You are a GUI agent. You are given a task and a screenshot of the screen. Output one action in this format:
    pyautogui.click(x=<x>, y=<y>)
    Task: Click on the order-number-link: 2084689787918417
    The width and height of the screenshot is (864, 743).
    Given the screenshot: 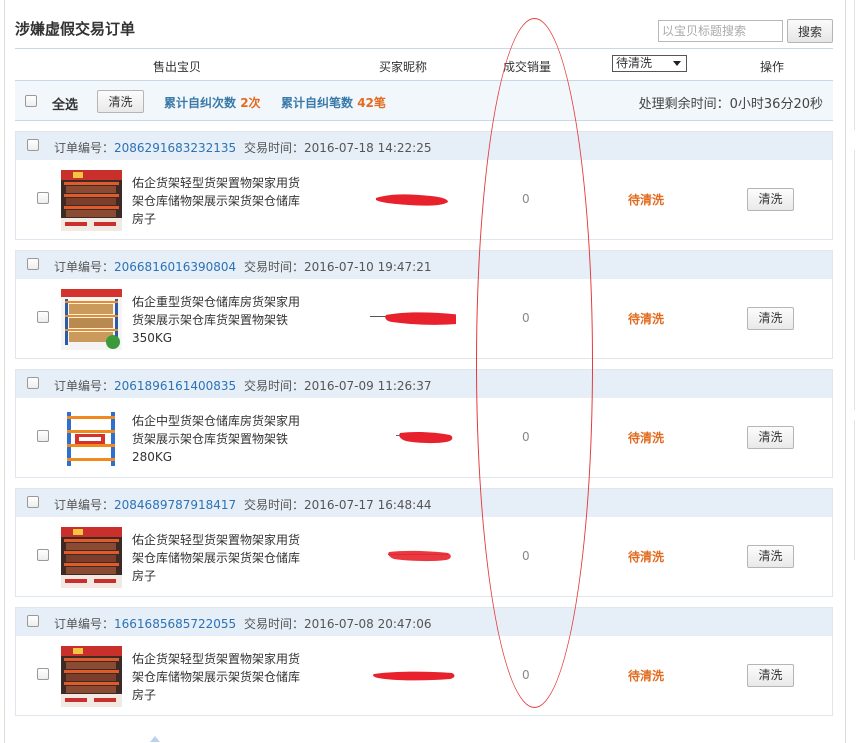 What is the action you would take?
    pyautogui.click(x=175, y=505)
    